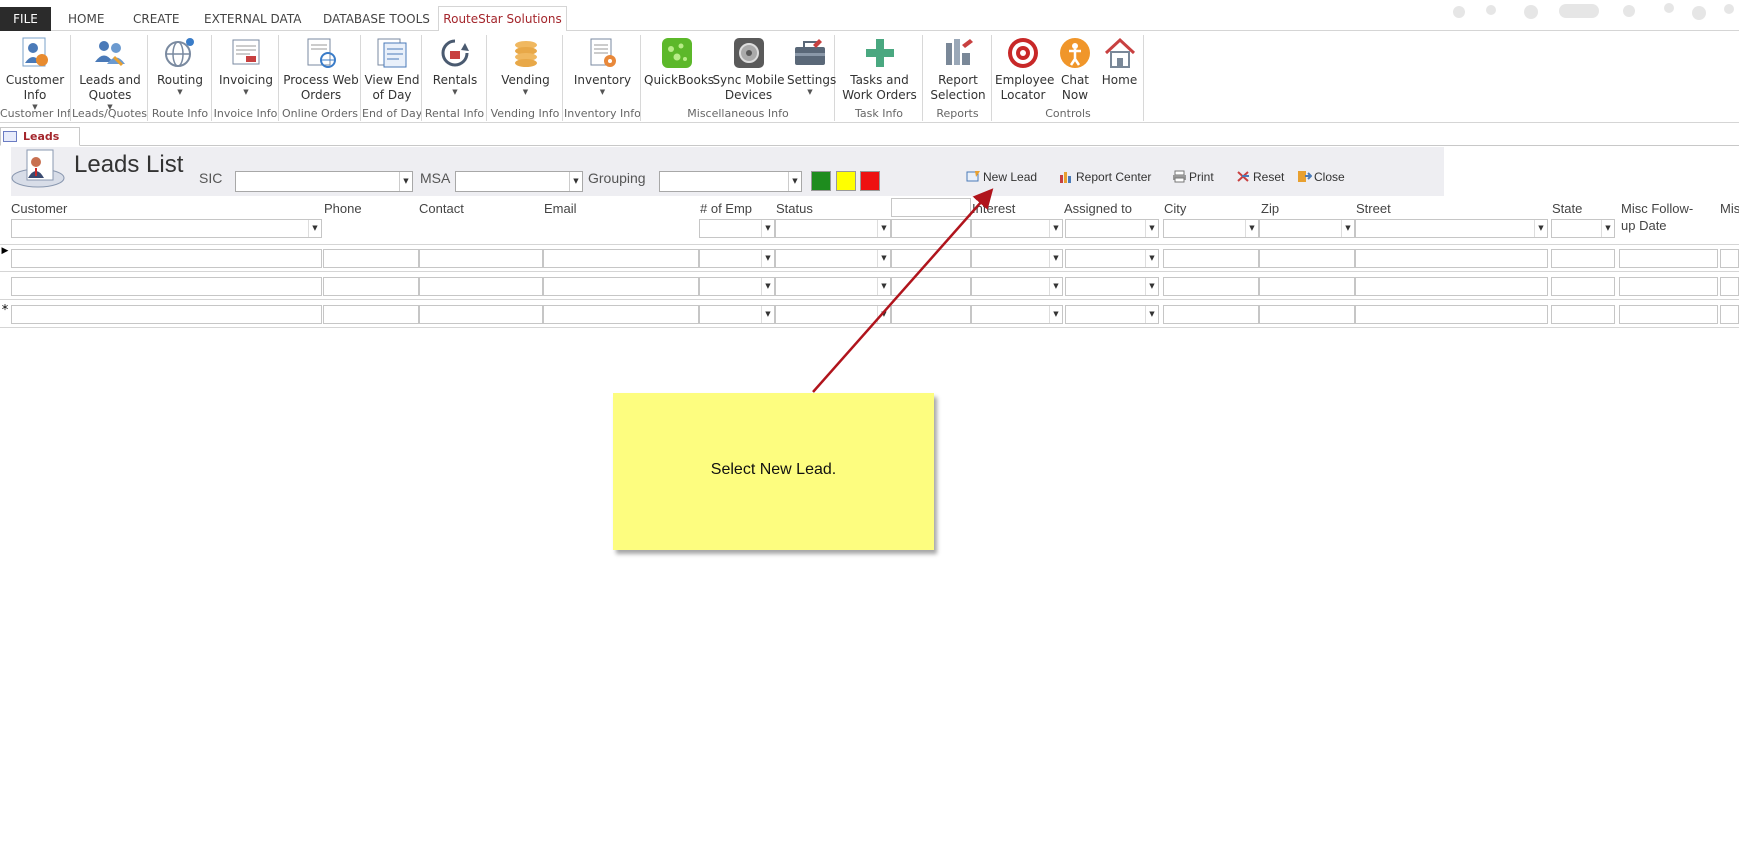 Image resolution: width=1739 pixels, height=860 pixels. I want to click on row1-cell-state, so click(1583, 258).